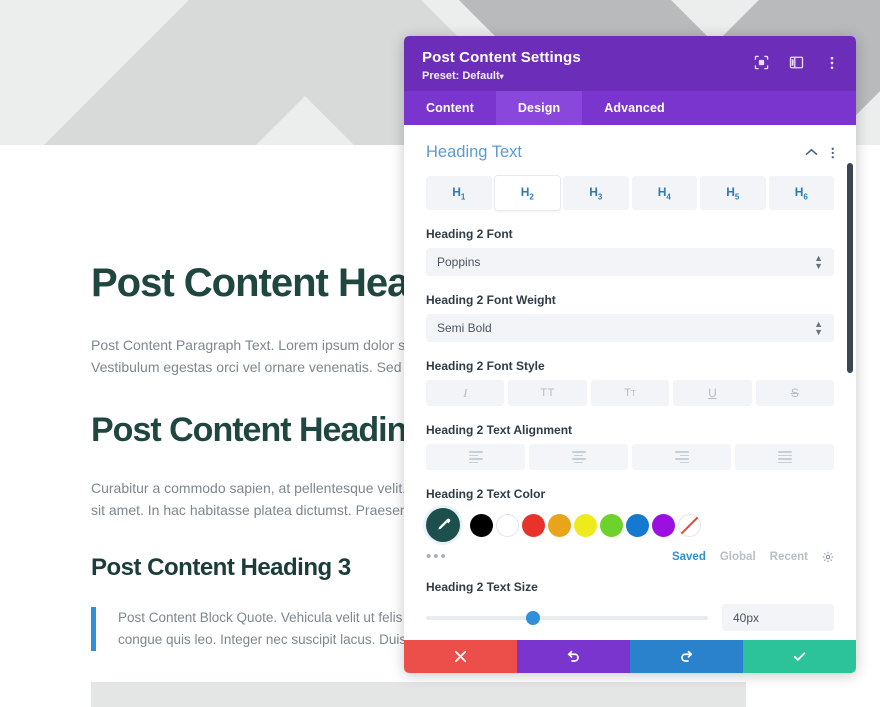 The width and height of the screenshot is (880, 707). Describe the element at coordinates (630, 262) in the screenshot. I see `font-select: Poppins ▲ ▼` at that location.